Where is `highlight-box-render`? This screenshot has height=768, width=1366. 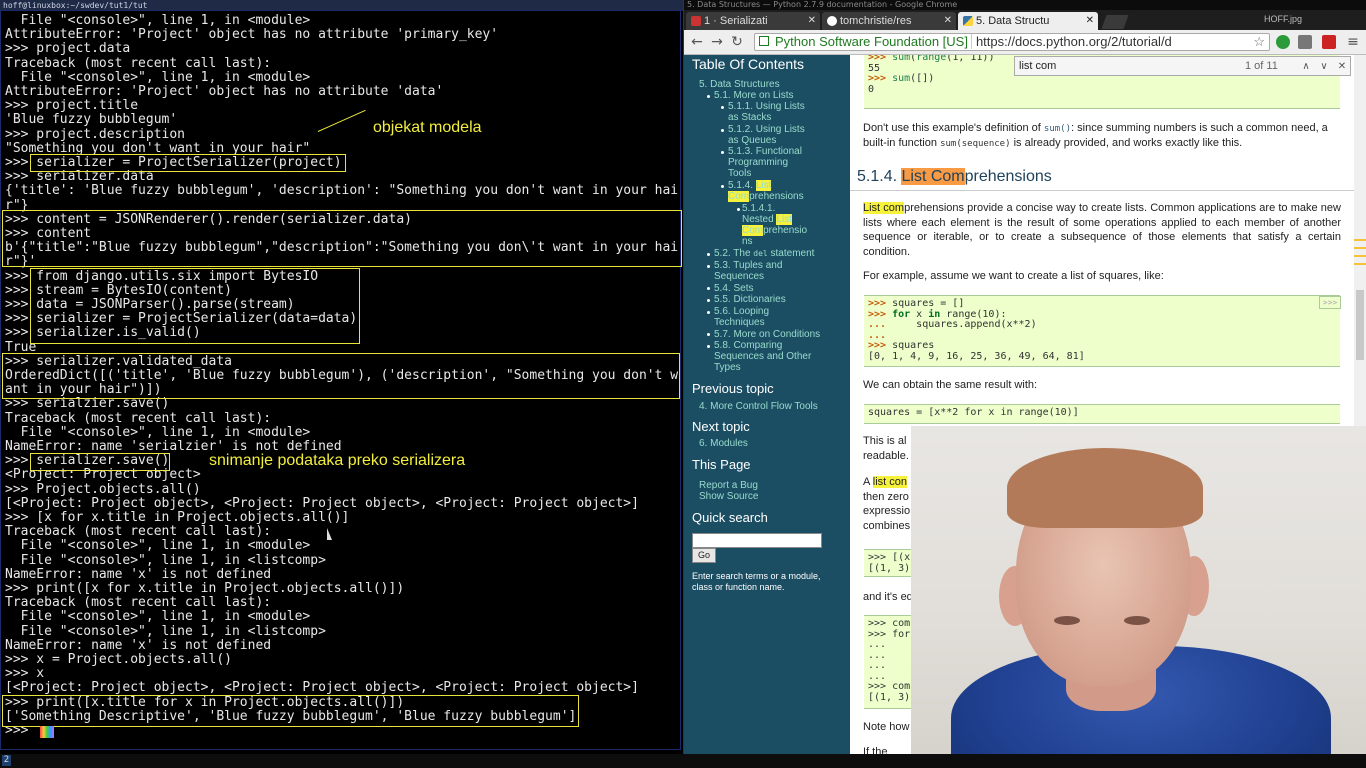
highlight-box-render is located at coordinates (342, 238).